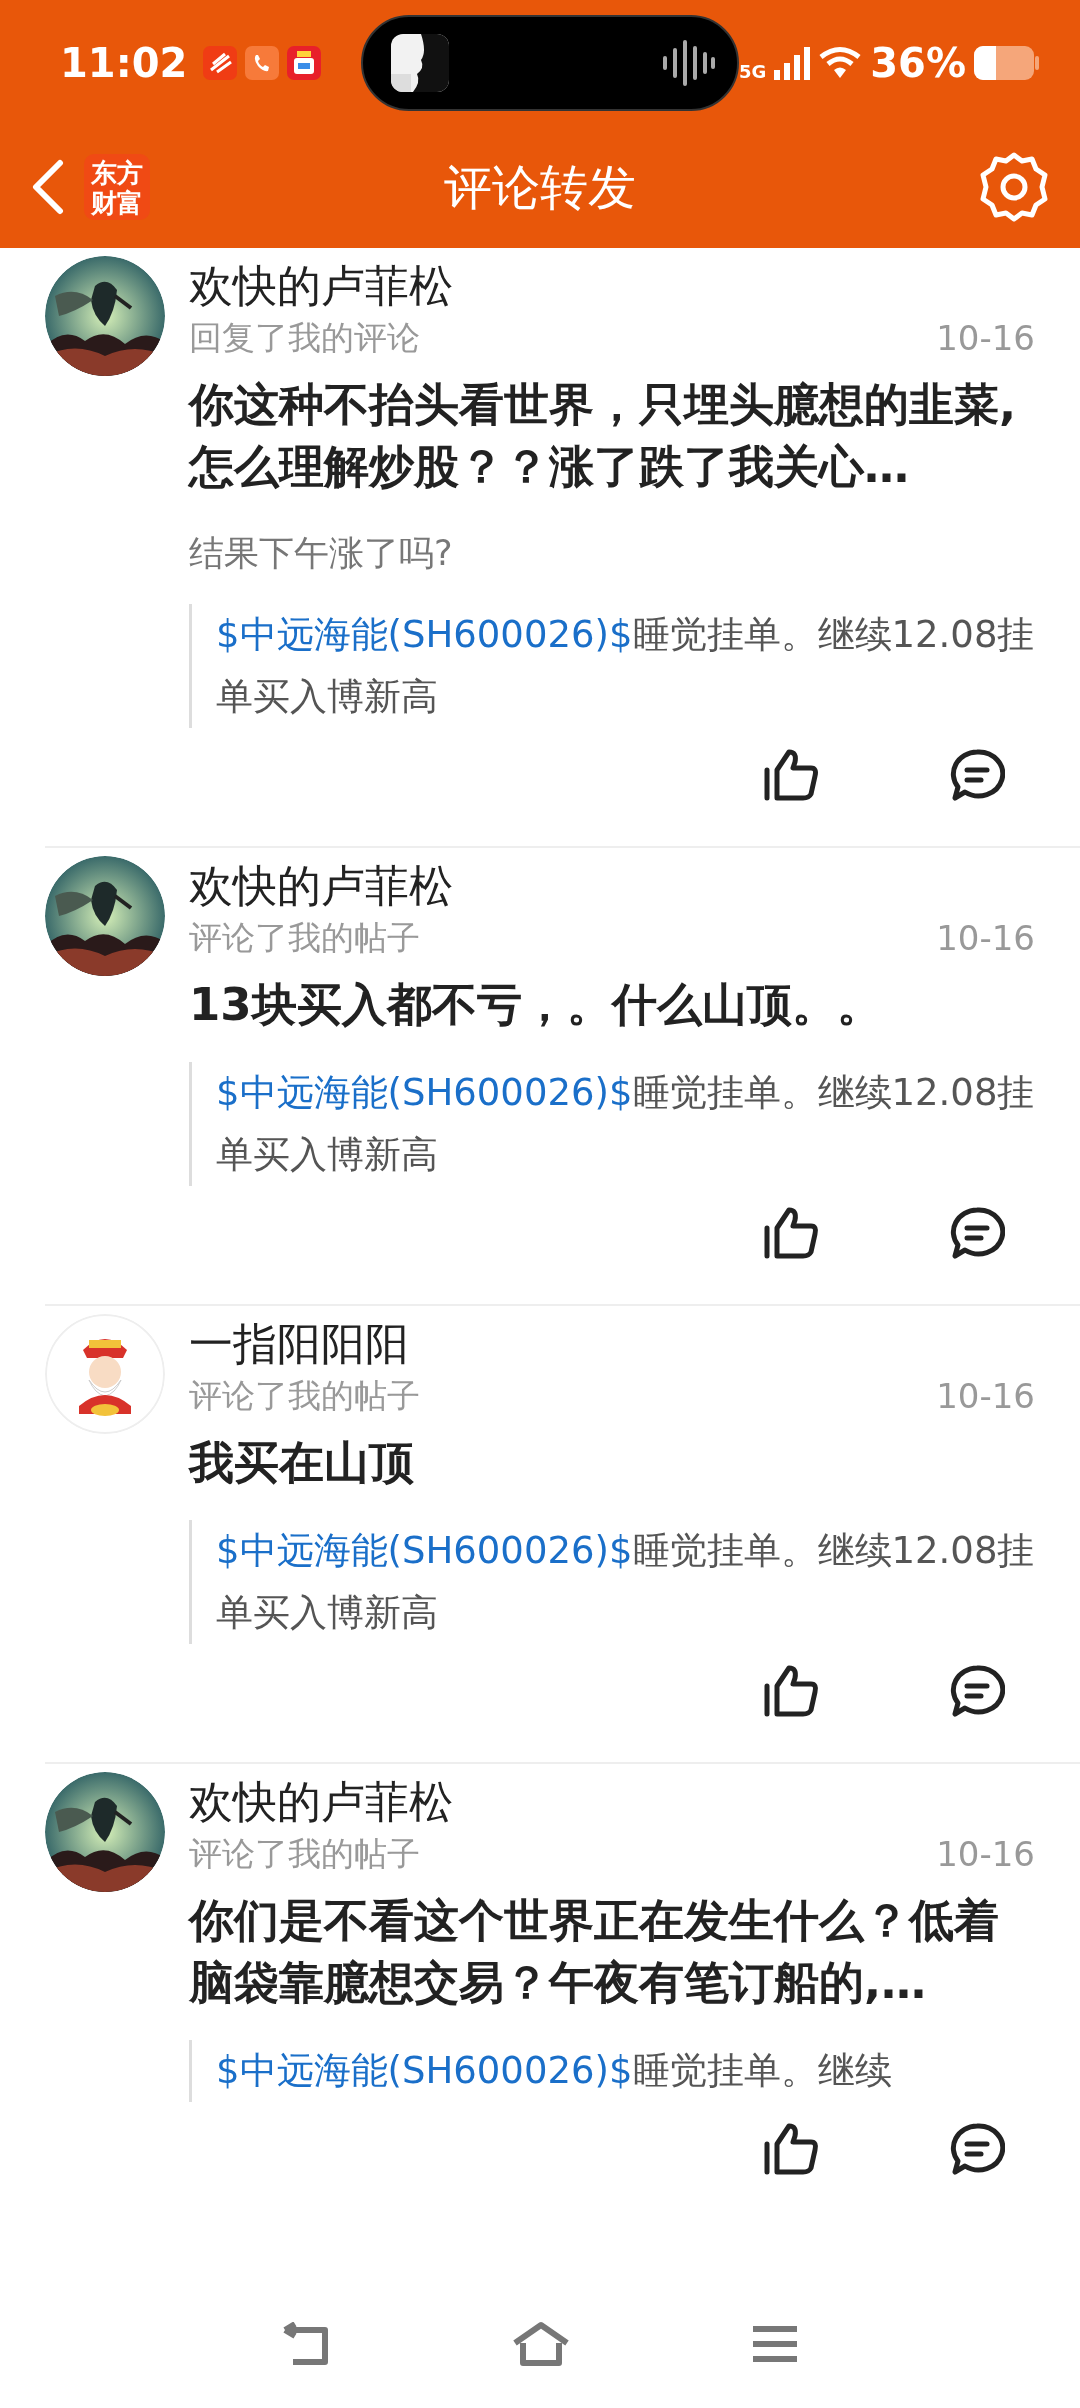 The image size is (1080, 2408). Describe the element at coordinates (124, 63) in the screenshot. I see `status-time: 11:02` at that location.